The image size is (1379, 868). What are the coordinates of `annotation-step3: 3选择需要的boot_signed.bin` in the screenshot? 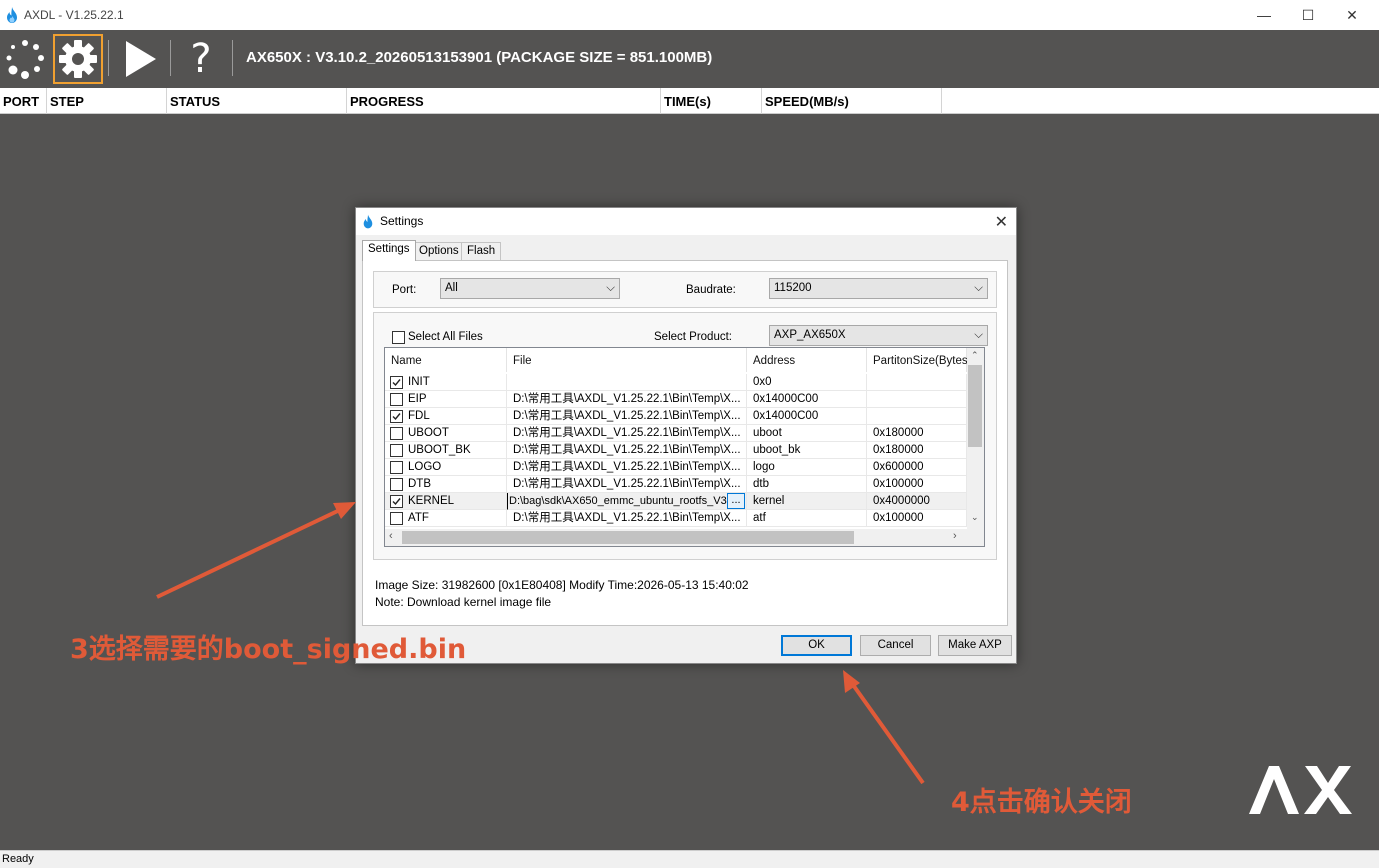 It's located at (268, 649).